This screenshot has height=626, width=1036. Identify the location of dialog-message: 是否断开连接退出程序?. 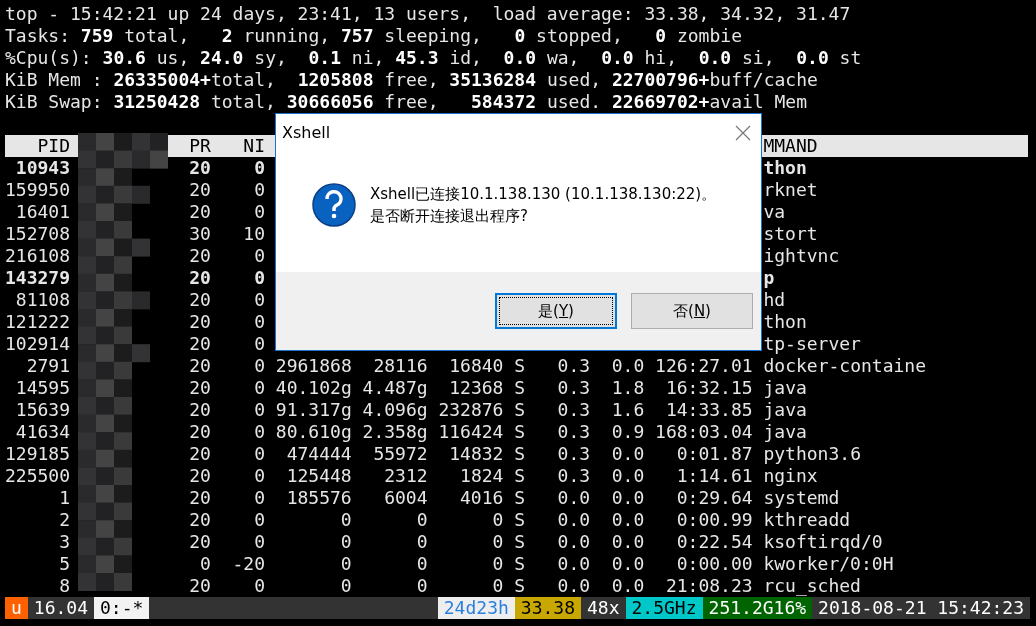
(449, 216).